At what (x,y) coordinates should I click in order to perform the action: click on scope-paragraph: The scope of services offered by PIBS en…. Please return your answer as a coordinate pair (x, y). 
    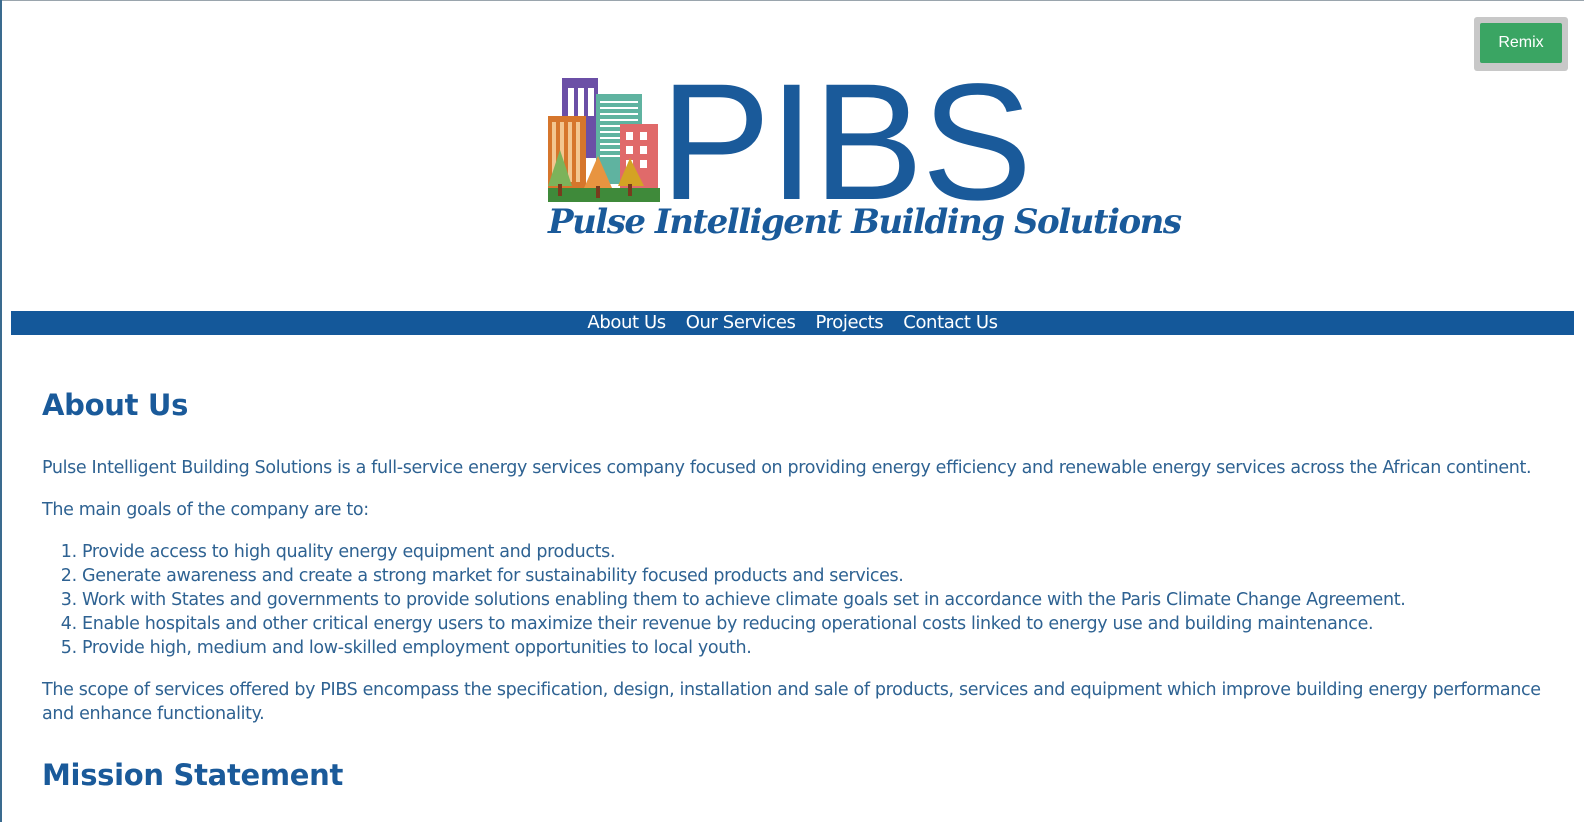
    Looking at the image, I should click on (791, 702).